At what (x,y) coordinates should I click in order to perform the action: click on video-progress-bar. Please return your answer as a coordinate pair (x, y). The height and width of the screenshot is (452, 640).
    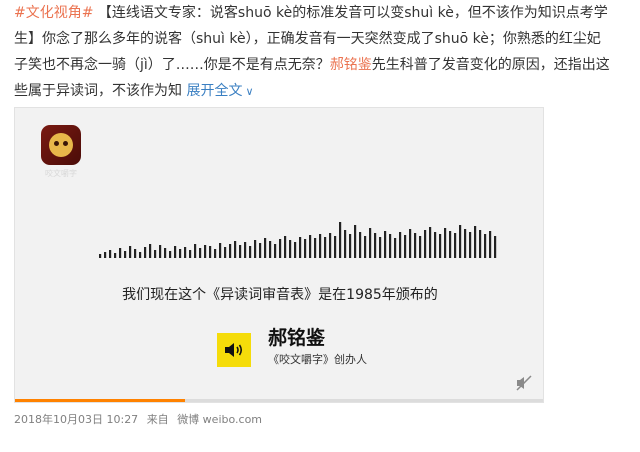
    Looking at the image, I should click on (279, 400).